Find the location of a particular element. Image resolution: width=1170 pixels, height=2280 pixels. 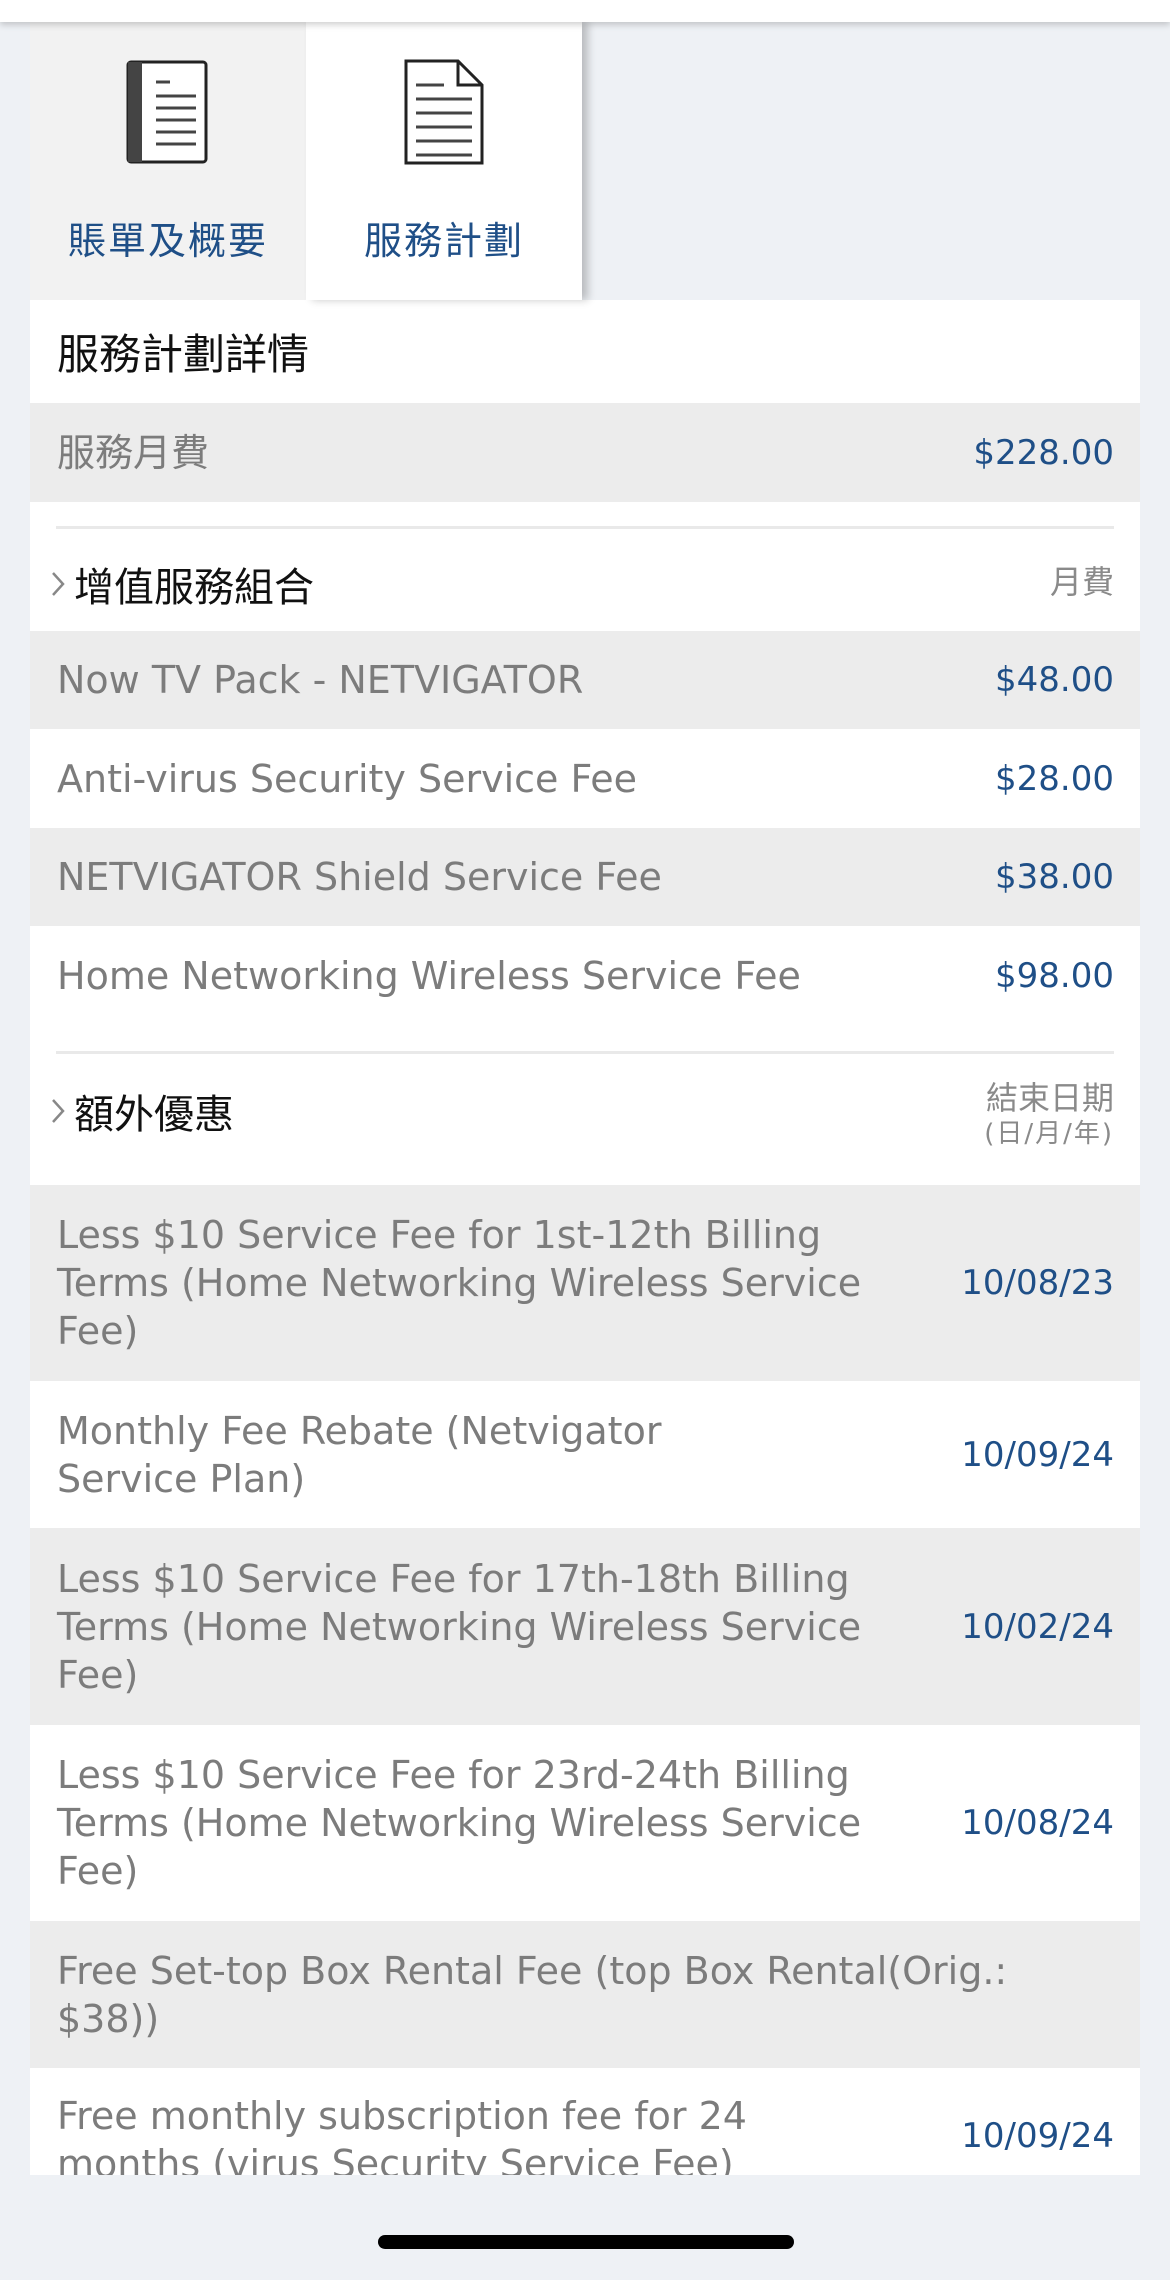

monthly-fee-label: 服務月費 is located at coordinates (133, 452).